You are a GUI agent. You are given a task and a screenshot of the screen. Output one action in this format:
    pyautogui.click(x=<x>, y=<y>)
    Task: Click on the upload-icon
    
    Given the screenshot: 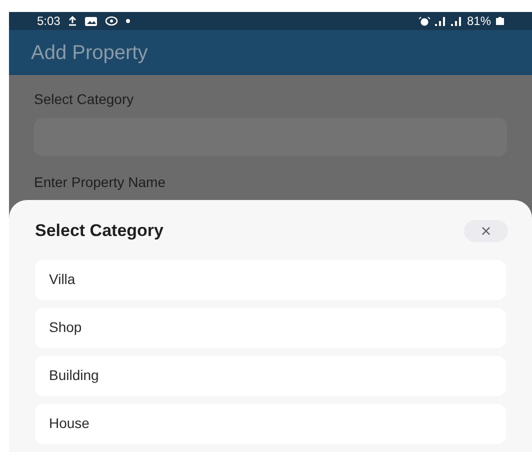 What is the action you would take?
    pyautogui.click(x=73, y=21)
    